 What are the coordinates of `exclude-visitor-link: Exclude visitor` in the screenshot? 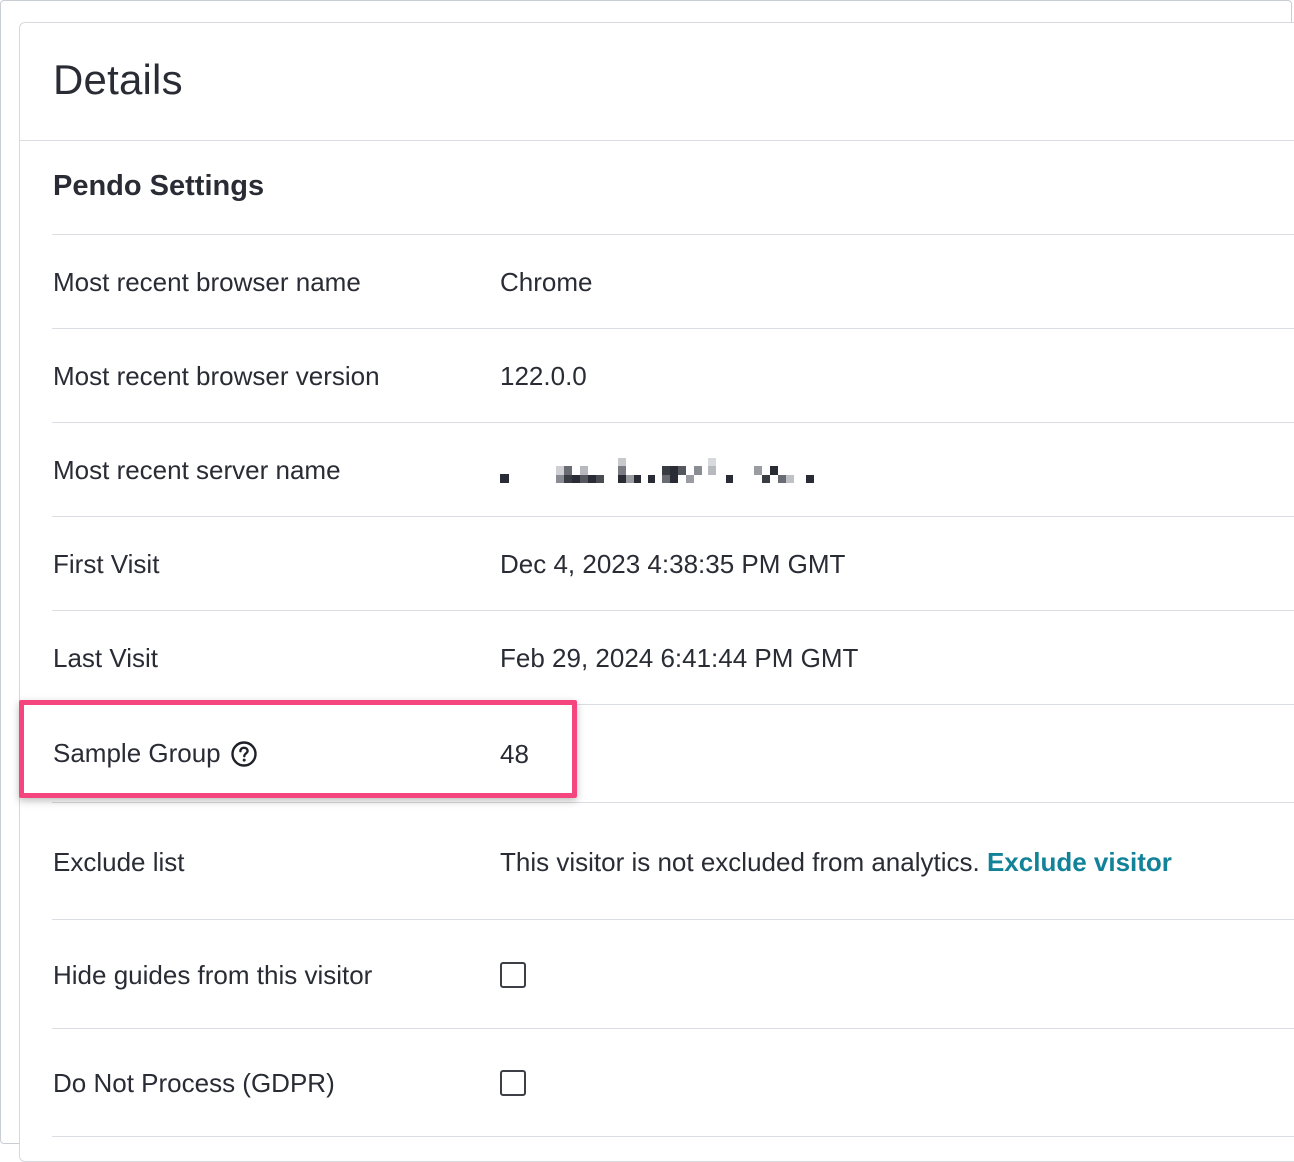 It's located at (1079, 862).